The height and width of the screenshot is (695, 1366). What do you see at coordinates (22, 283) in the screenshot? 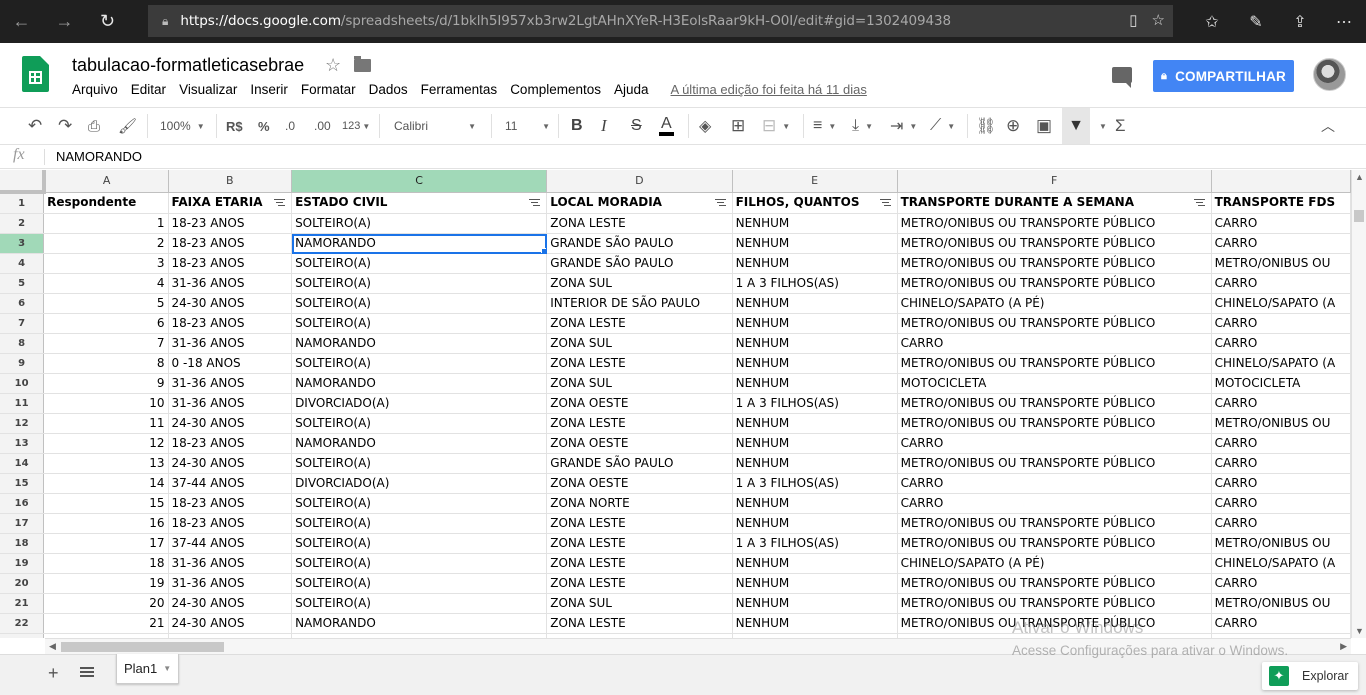
I see `row-header: 5` at bounding box center [22, 283].